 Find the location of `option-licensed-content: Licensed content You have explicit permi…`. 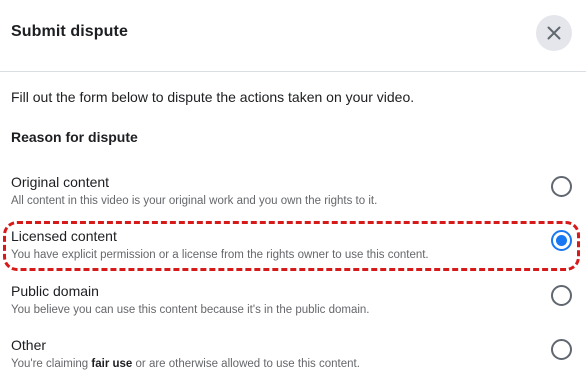

option-licensed-content: Licensed content You have explicit permi… is located at coordinates (293, 251).